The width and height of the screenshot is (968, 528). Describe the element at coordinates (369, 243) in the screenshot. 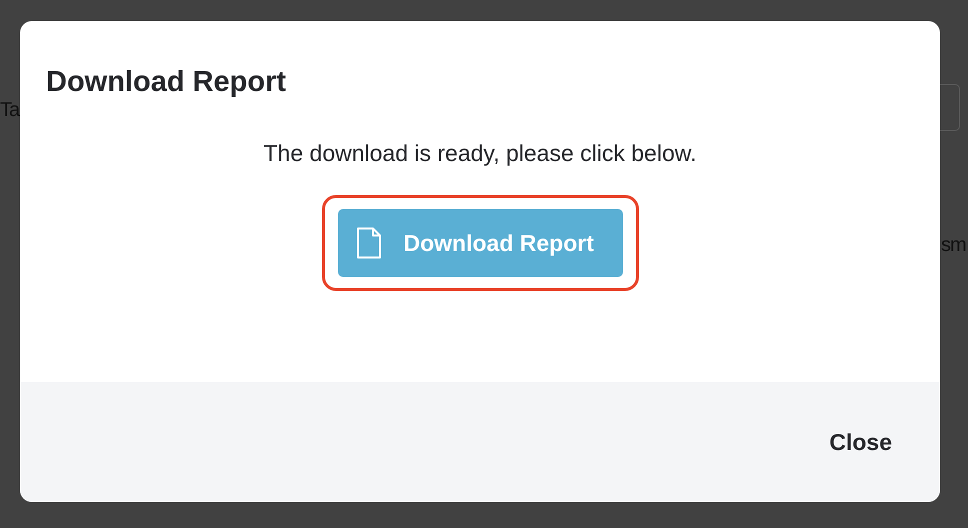

I see `document-icon` at that location.